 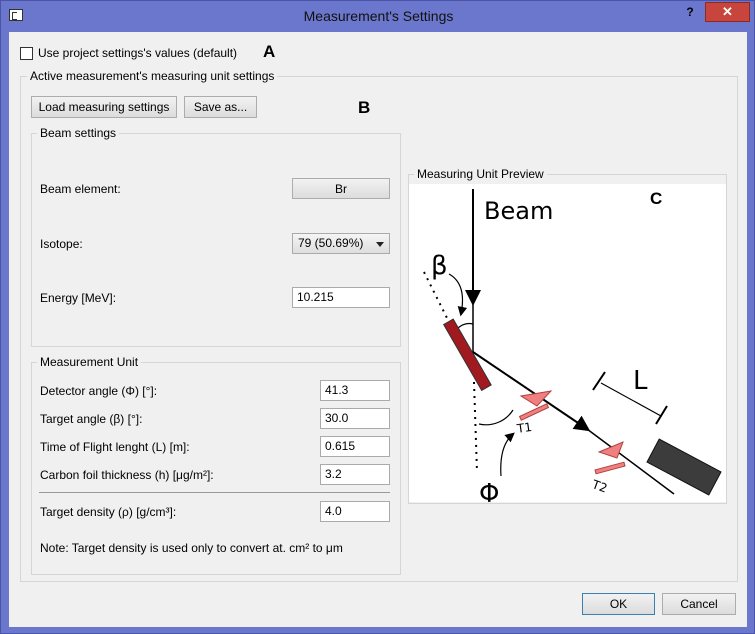 What do you see at coordinates (524, 428) in the screenshot?
I see `t1-label: T1` at bounding box center [524, 428].